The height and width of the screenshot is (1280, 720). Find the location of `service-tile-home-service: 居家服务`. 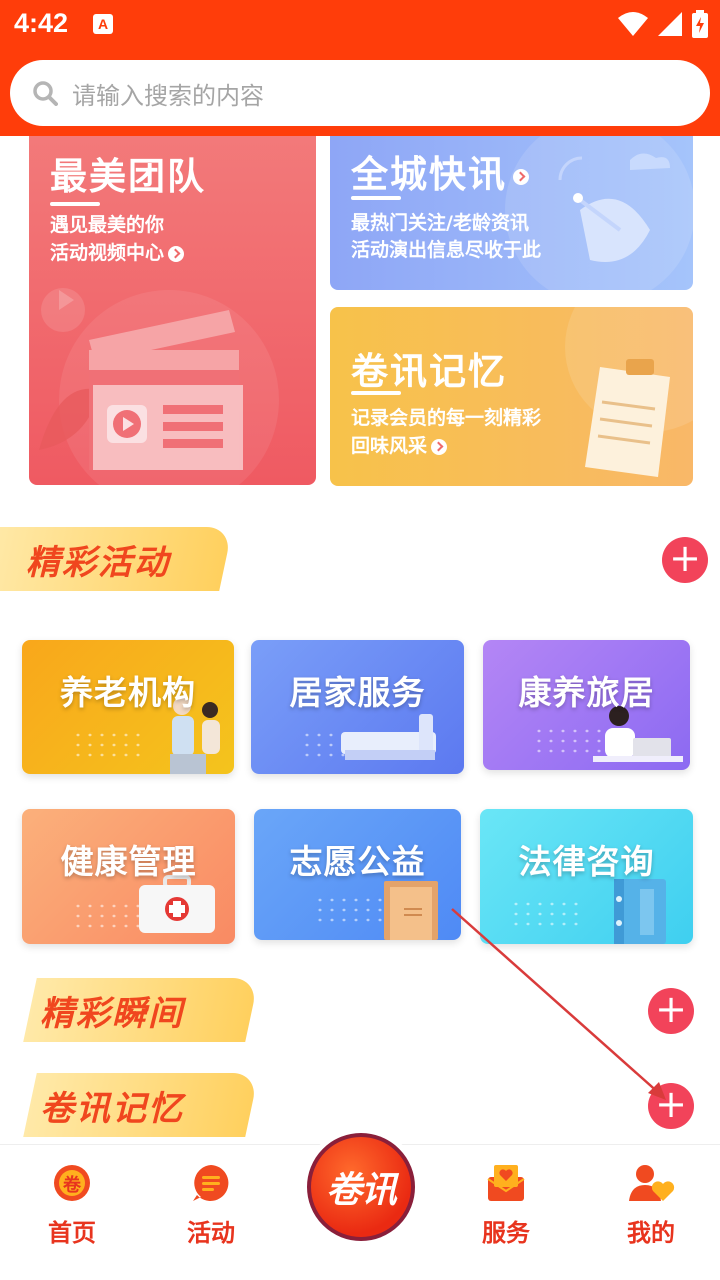

service-tile-home-service: 居家服务 is located at coordinates (357, 707).